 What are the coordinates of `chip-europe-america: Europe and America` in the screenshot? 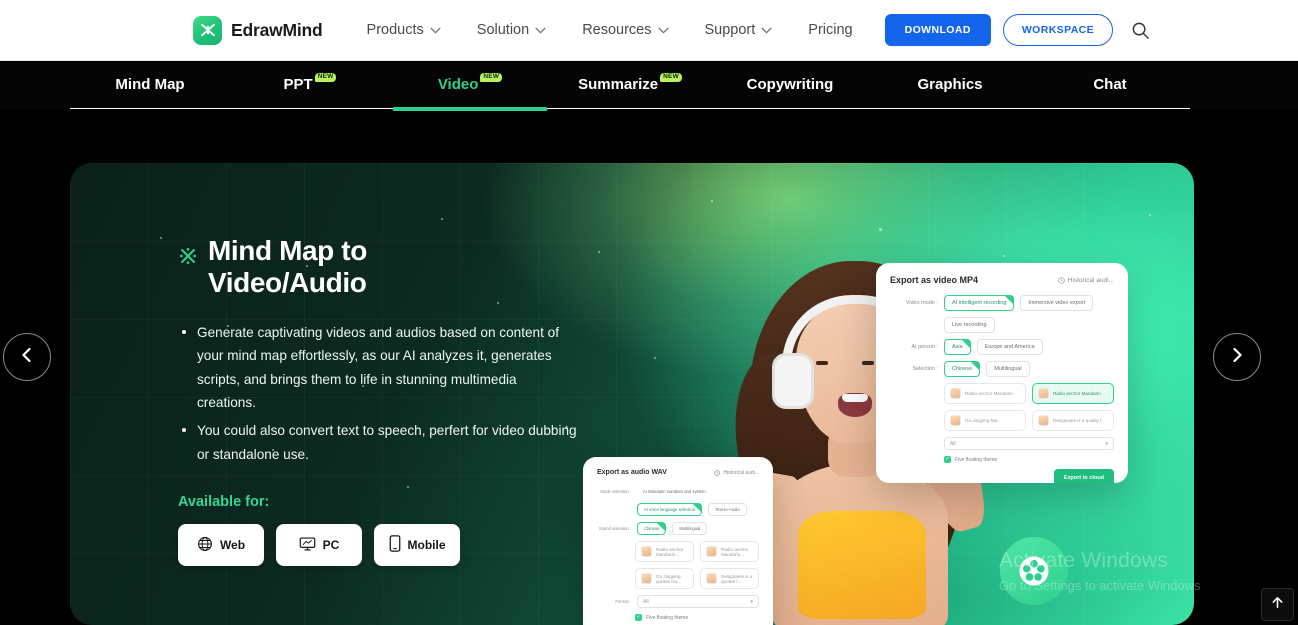 It's located at (1009, 347).